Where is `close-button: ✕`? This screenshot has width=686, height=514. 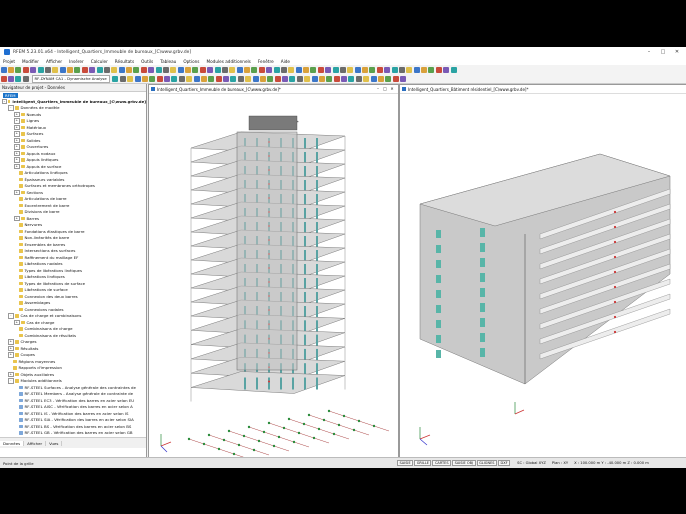 close-button: ✕ is located at coordinates (677, 52).